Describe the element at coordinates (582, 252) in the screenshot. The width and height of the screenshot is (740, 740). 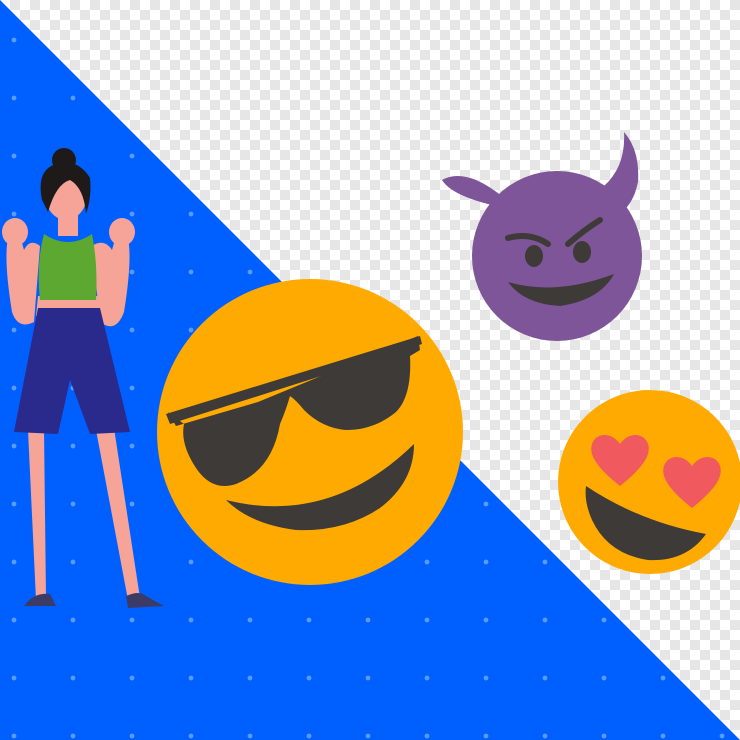
I see `devil-right-eye` at that location.